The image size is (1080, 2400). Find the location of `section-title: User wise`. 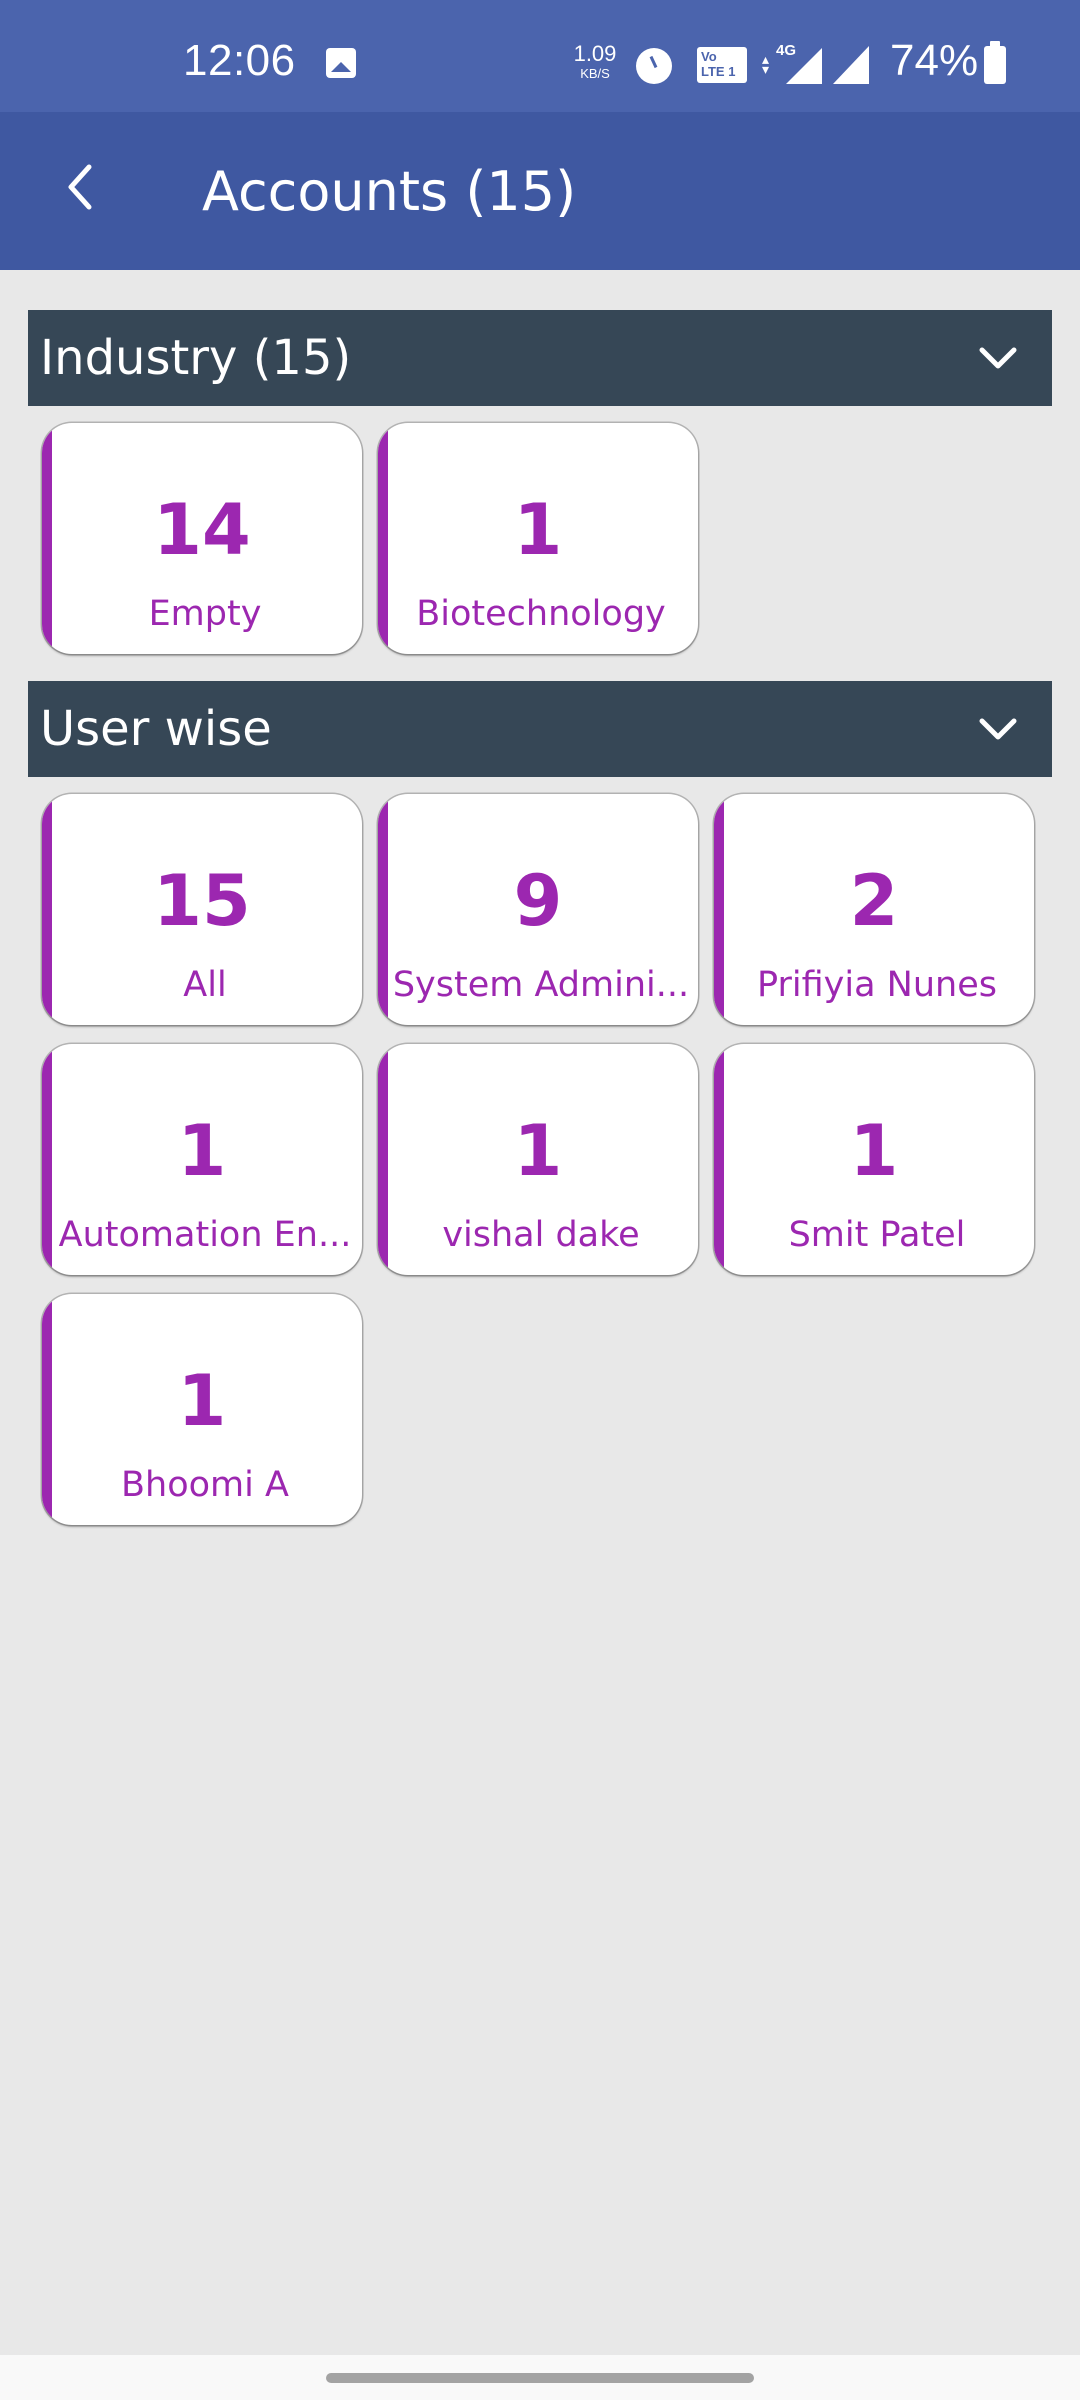

section-title: User wise is located at coordinates (156, 729).